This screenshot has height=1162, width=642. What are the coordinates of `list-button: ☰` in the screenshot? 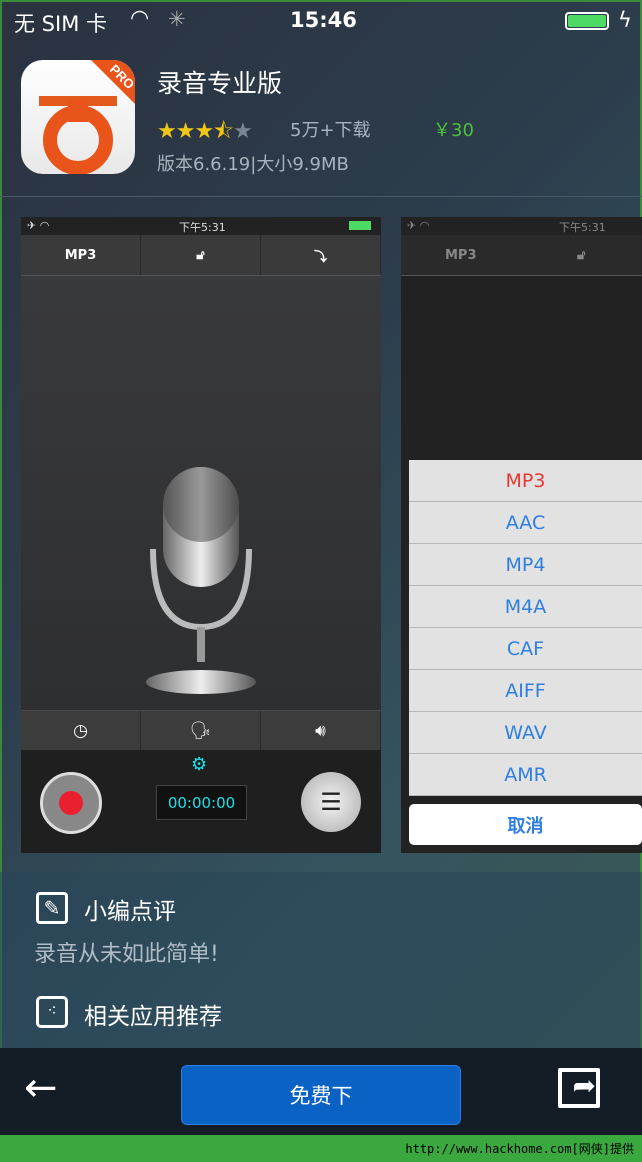 It's located at (331, 802).